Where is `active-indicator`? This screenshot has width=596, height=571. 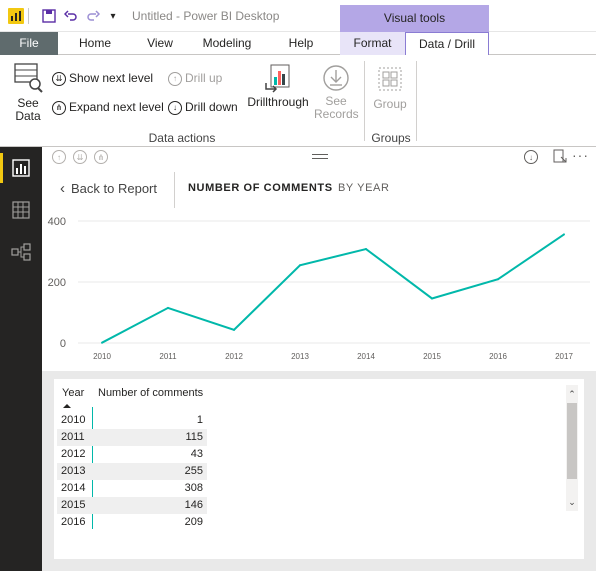
active-indicator is located at coordinates (1, 168).